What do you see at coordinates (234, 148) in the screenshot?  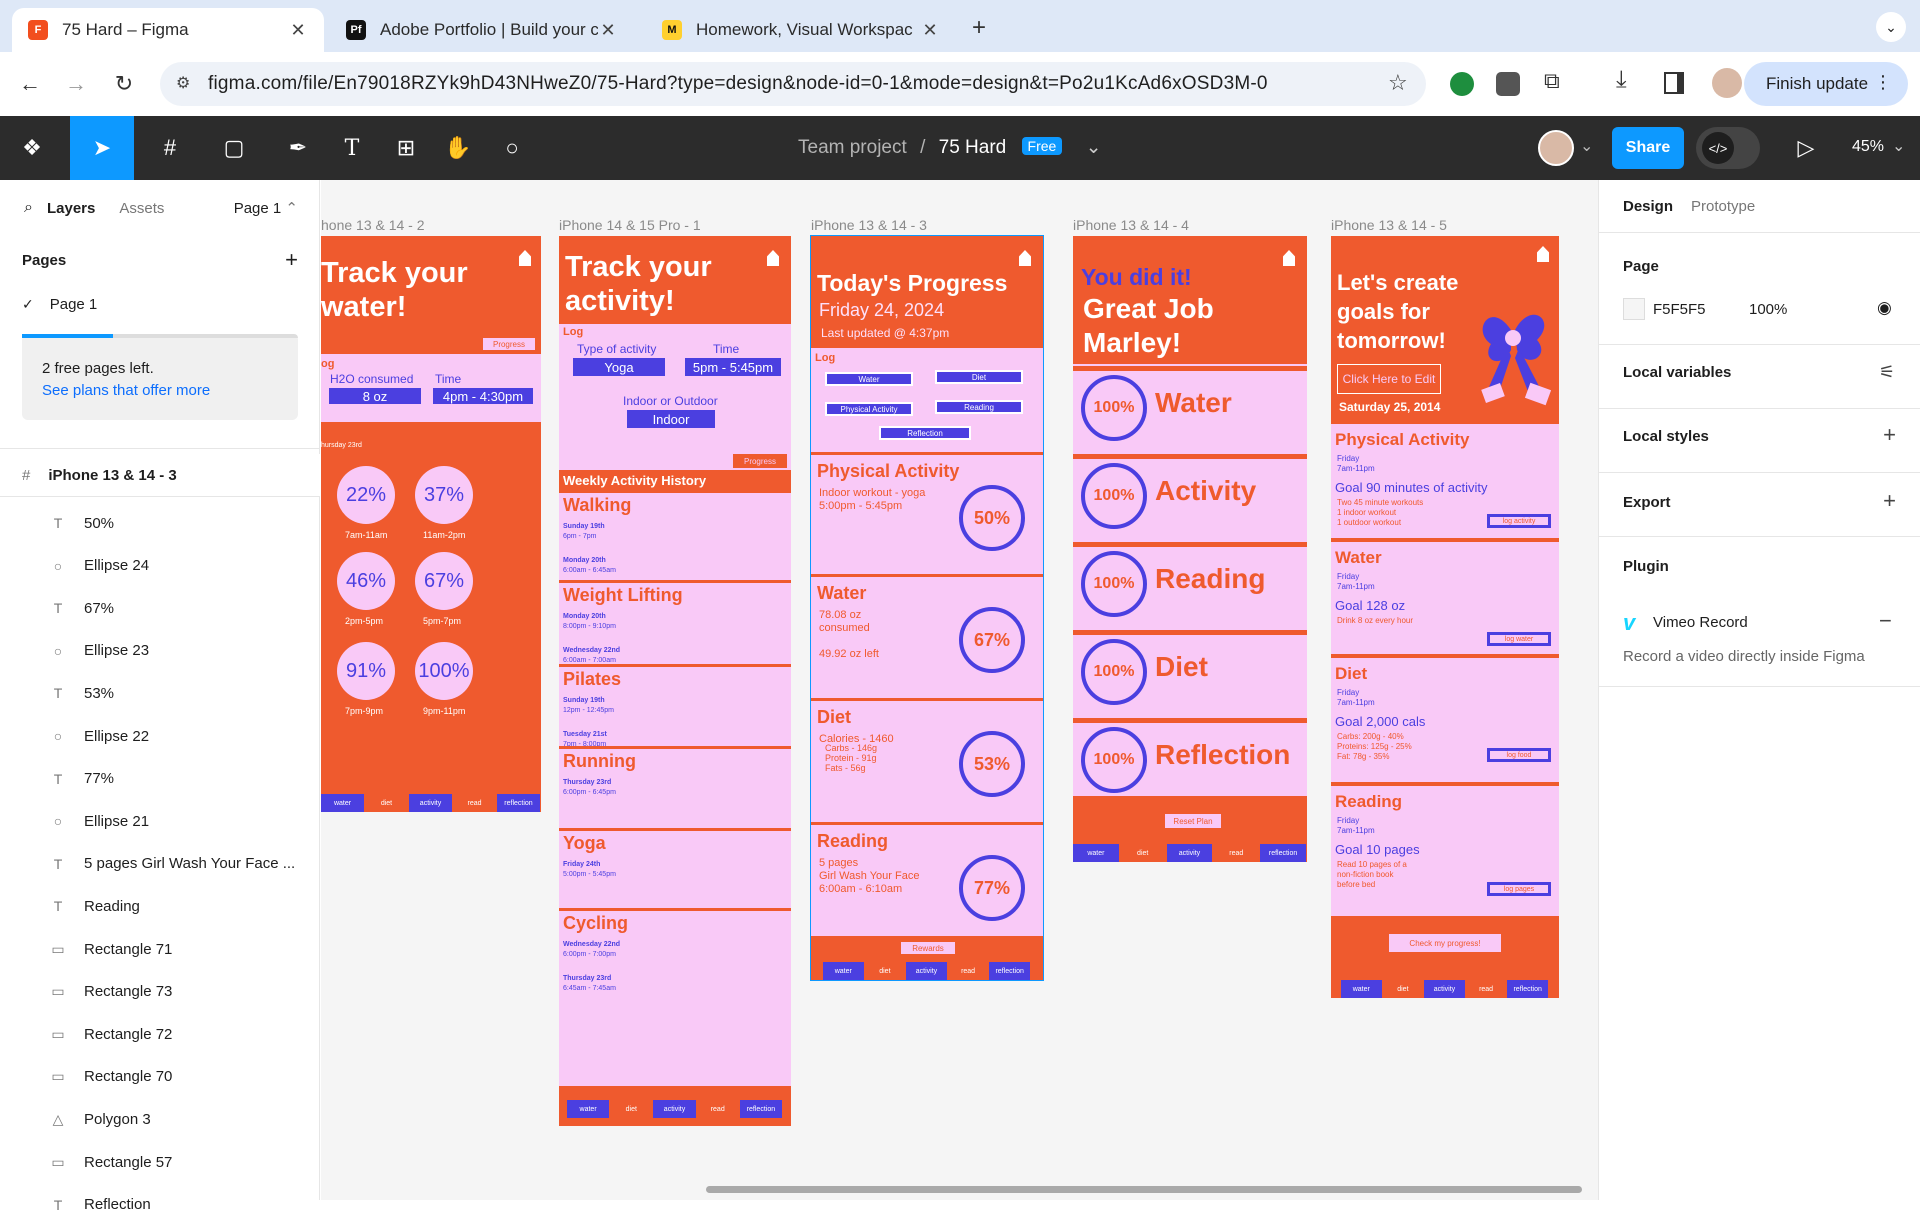 I see `rectangle-tool-icon: ▢` at bounding box center [234, 148].